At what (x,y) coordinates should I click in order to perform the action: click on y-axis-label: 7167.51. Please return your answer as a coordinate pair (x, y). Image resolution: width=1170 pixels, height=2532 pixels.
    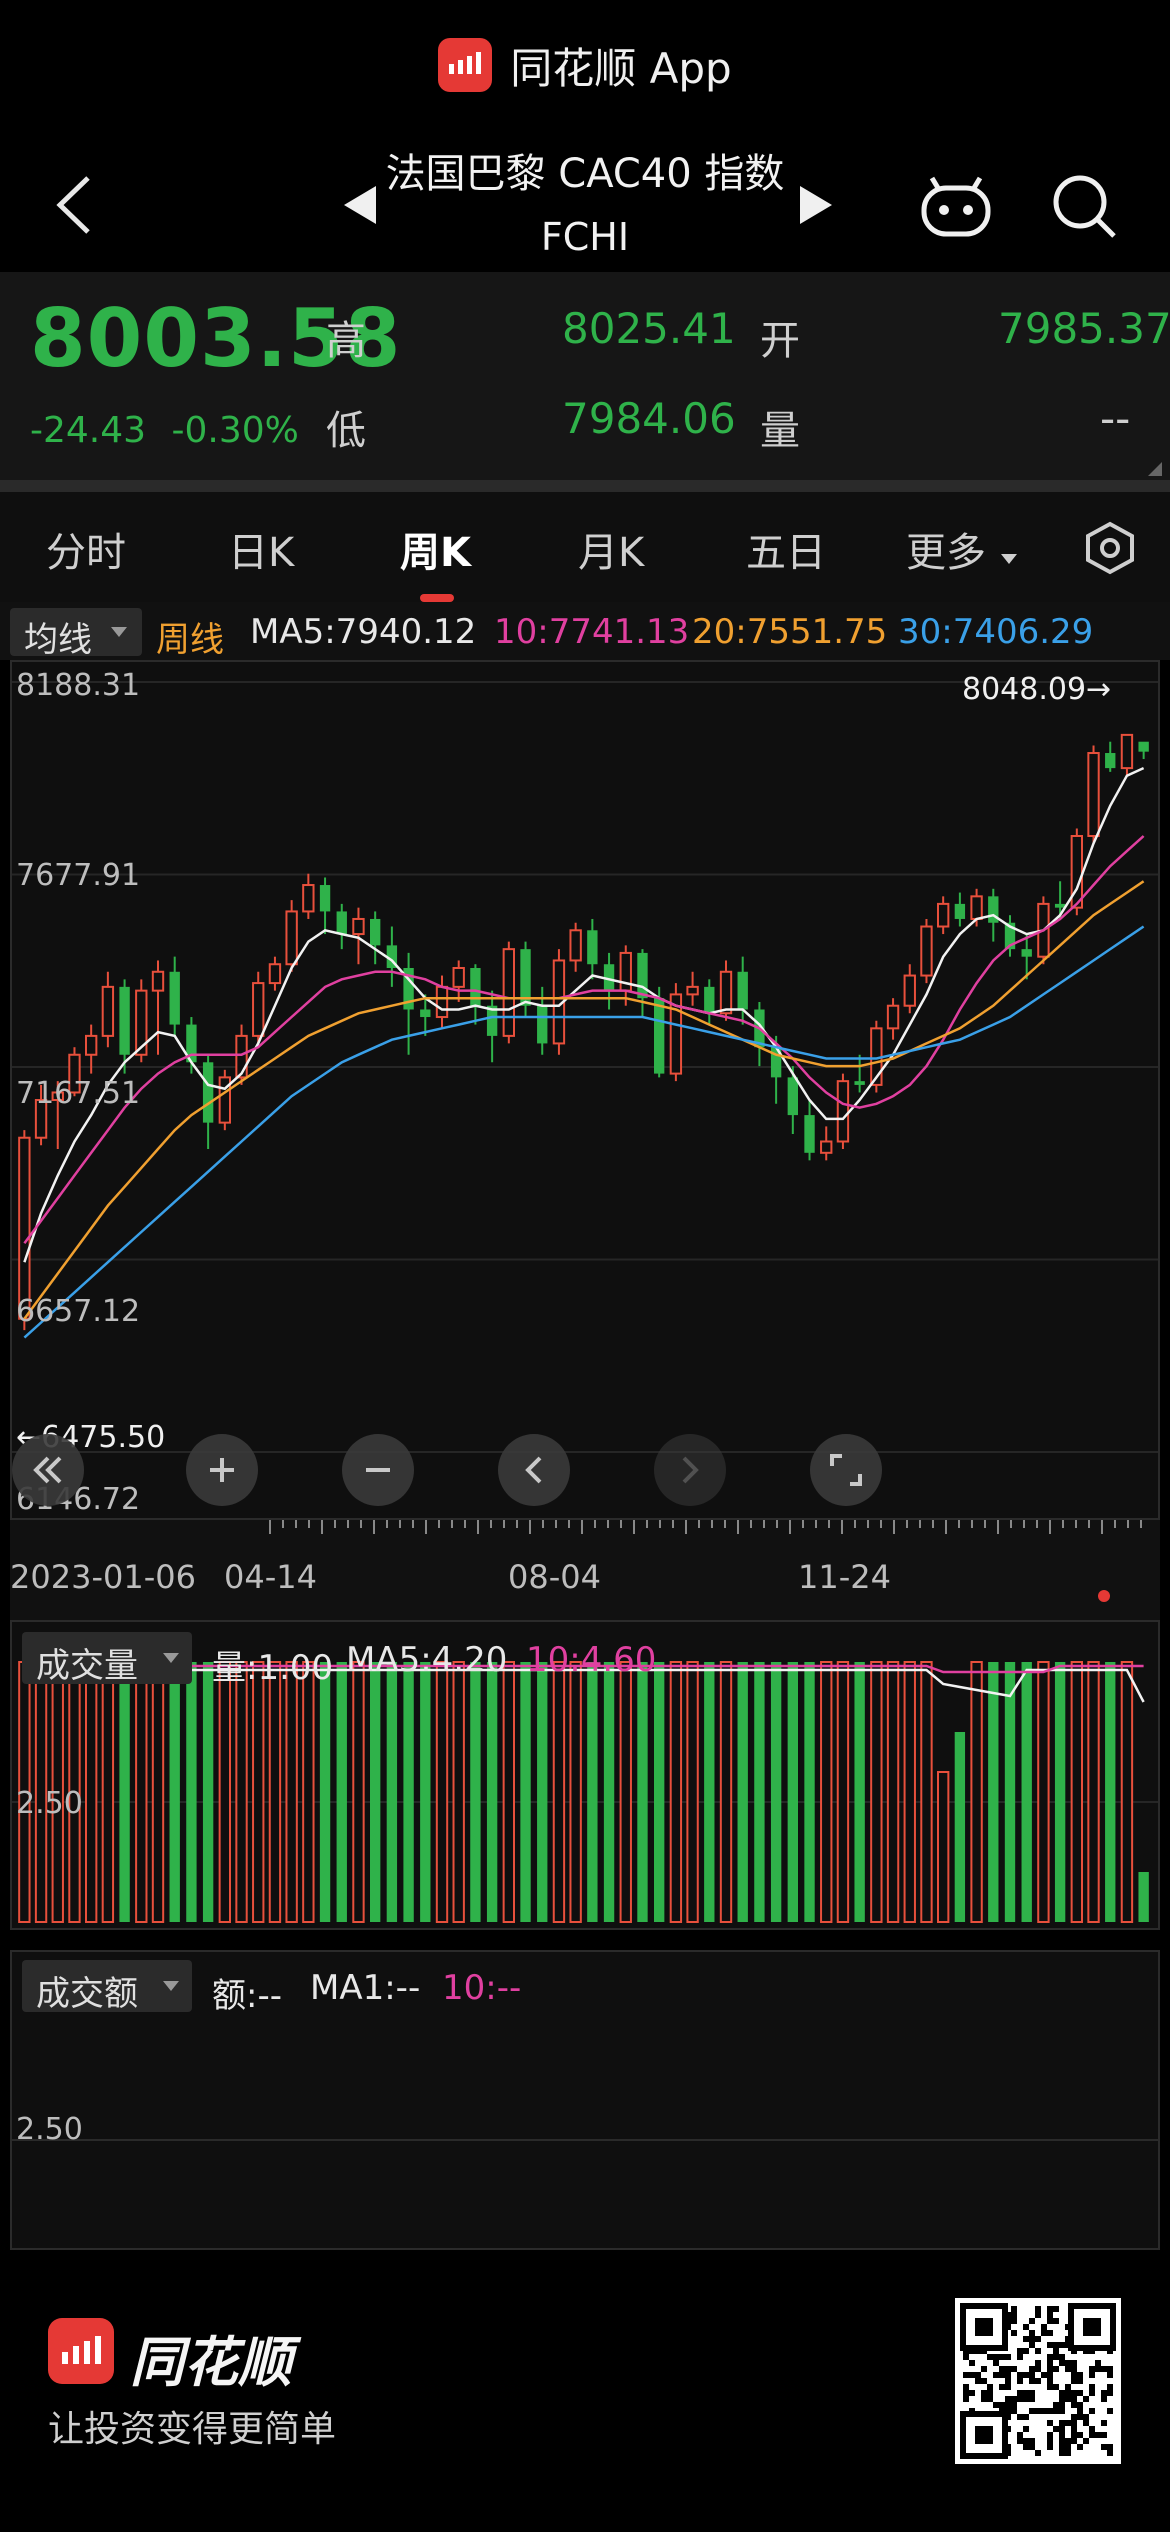
    Looking at the image, I should click on (78, 1093).